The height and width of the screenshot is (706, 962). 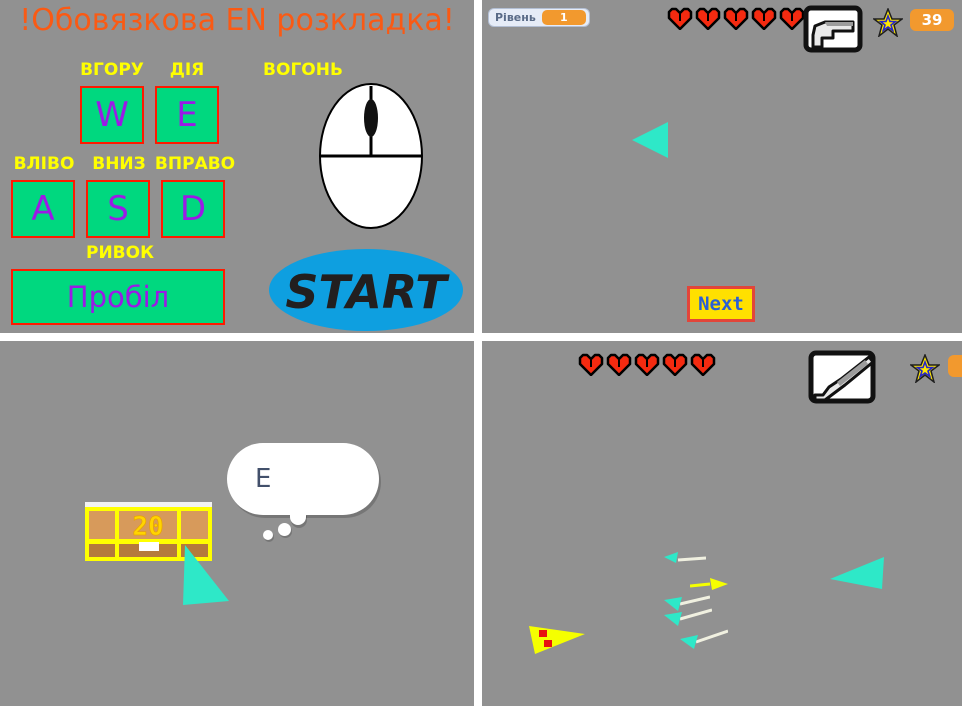 What do you see at coordinates (147, 527) in the screenshot?
I see `chest-amount: 20` at bounding box center [147, 527].